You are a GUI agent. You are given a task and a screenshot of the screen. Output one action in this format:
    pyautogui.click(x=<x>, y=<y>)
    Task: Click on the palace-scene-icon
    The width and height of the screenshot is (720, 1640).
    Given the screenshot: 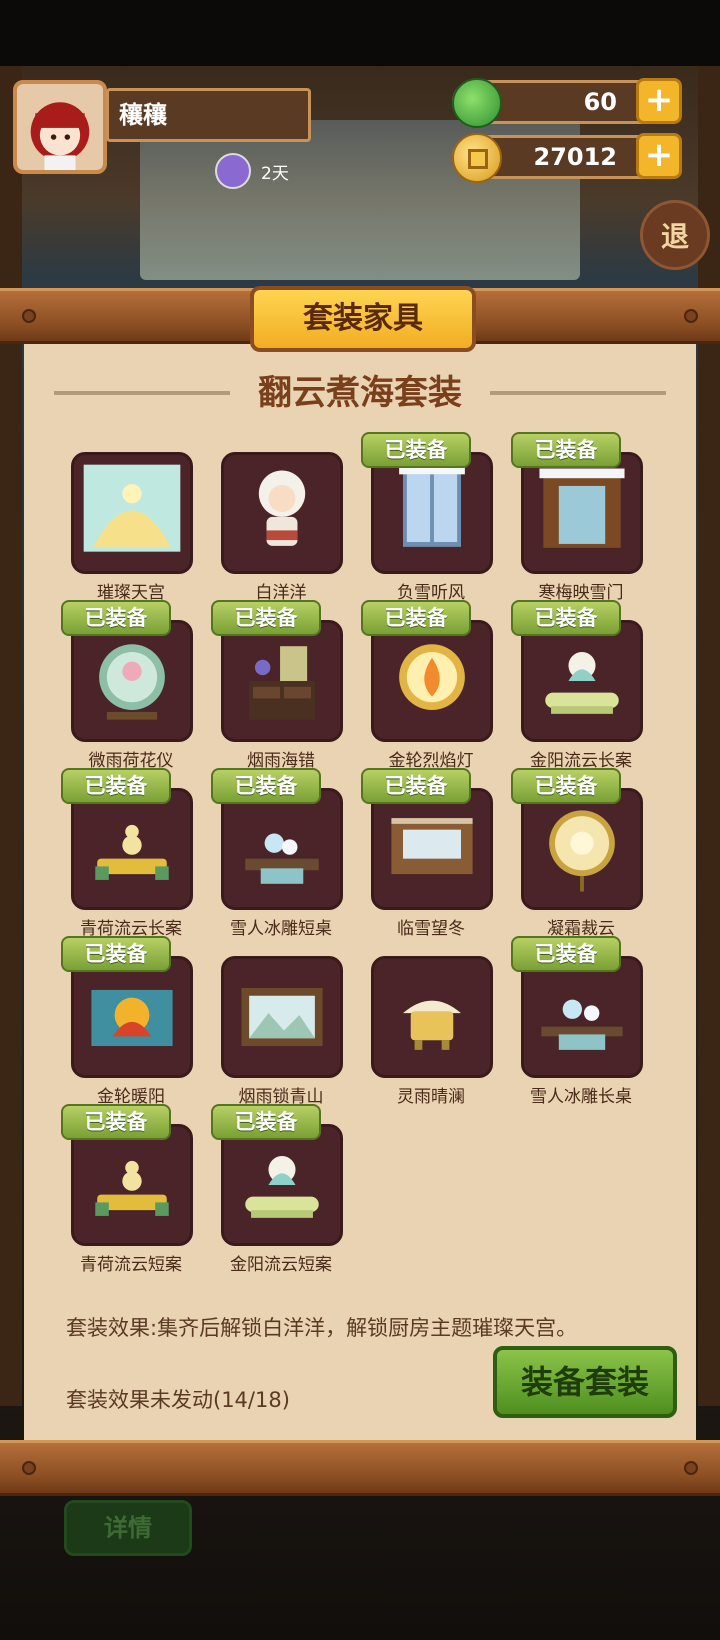 What is the action you would take?
    pyautogui.click(x=132, y=508)
    